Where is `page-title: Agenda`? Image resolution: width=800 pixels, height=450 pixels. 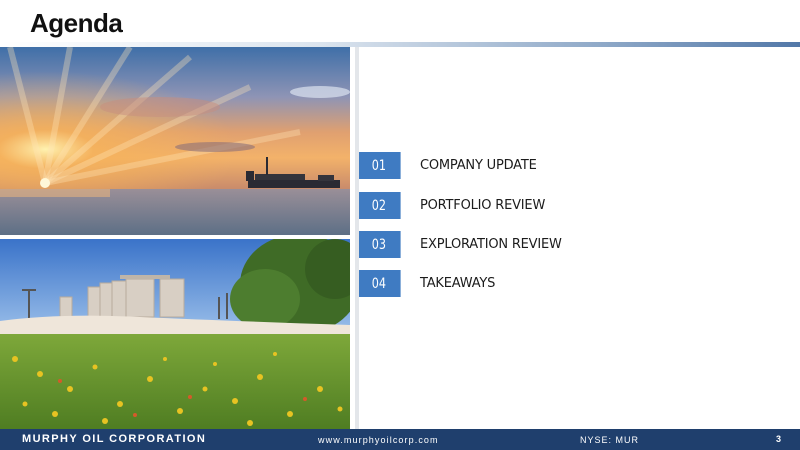
page-title: Agenda is located at coordinates (76, 23).